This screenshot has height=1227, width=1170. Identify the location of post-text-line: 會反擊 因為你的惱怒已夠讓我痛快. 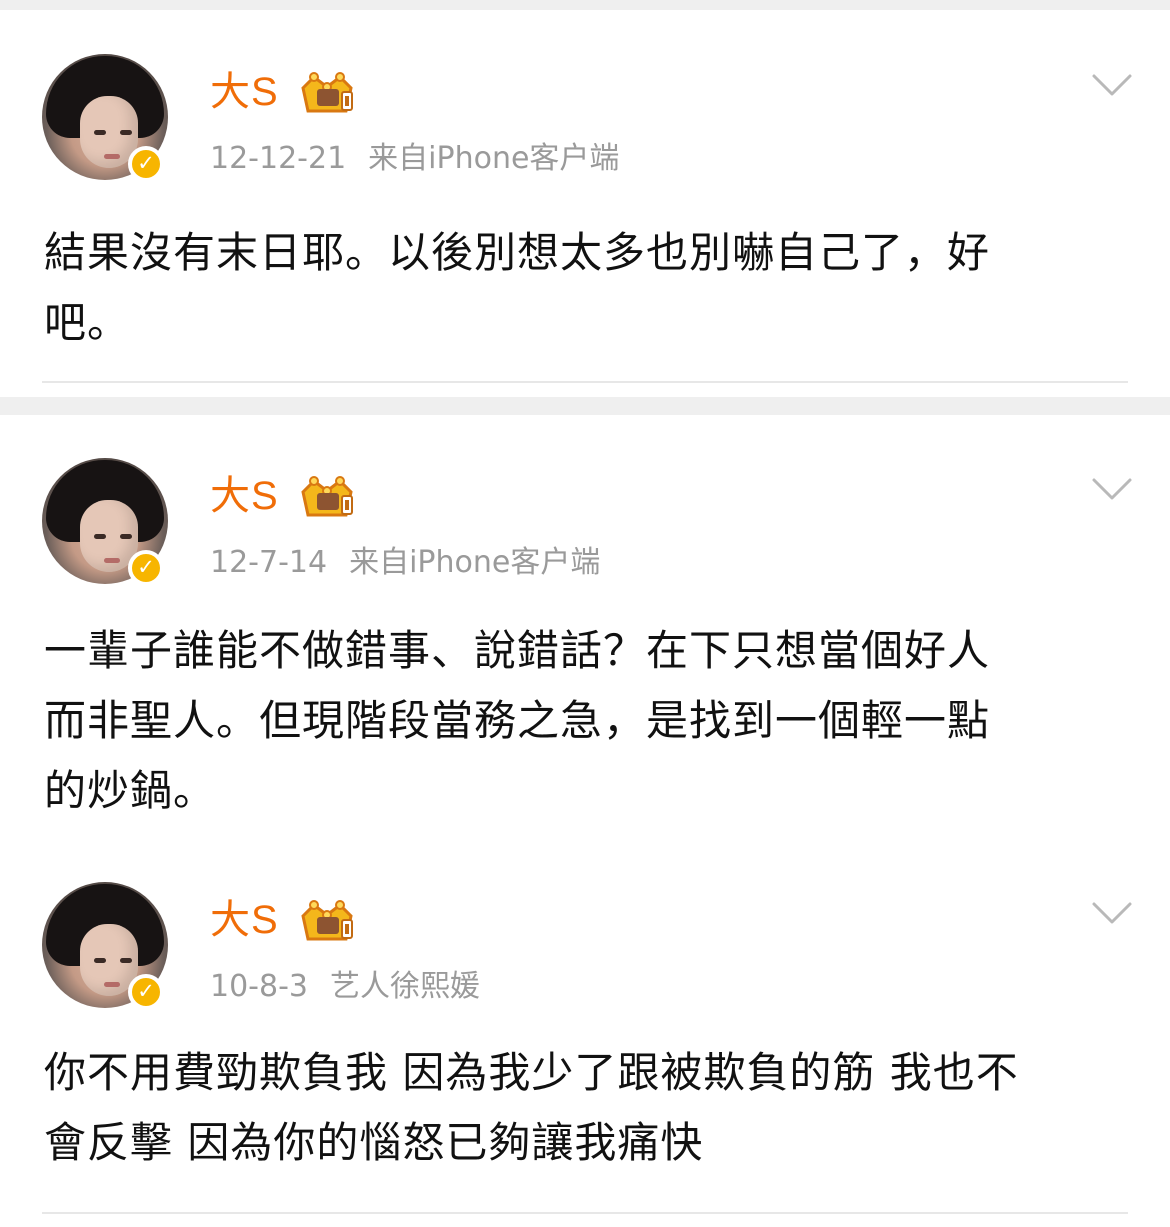
(374, 1142).